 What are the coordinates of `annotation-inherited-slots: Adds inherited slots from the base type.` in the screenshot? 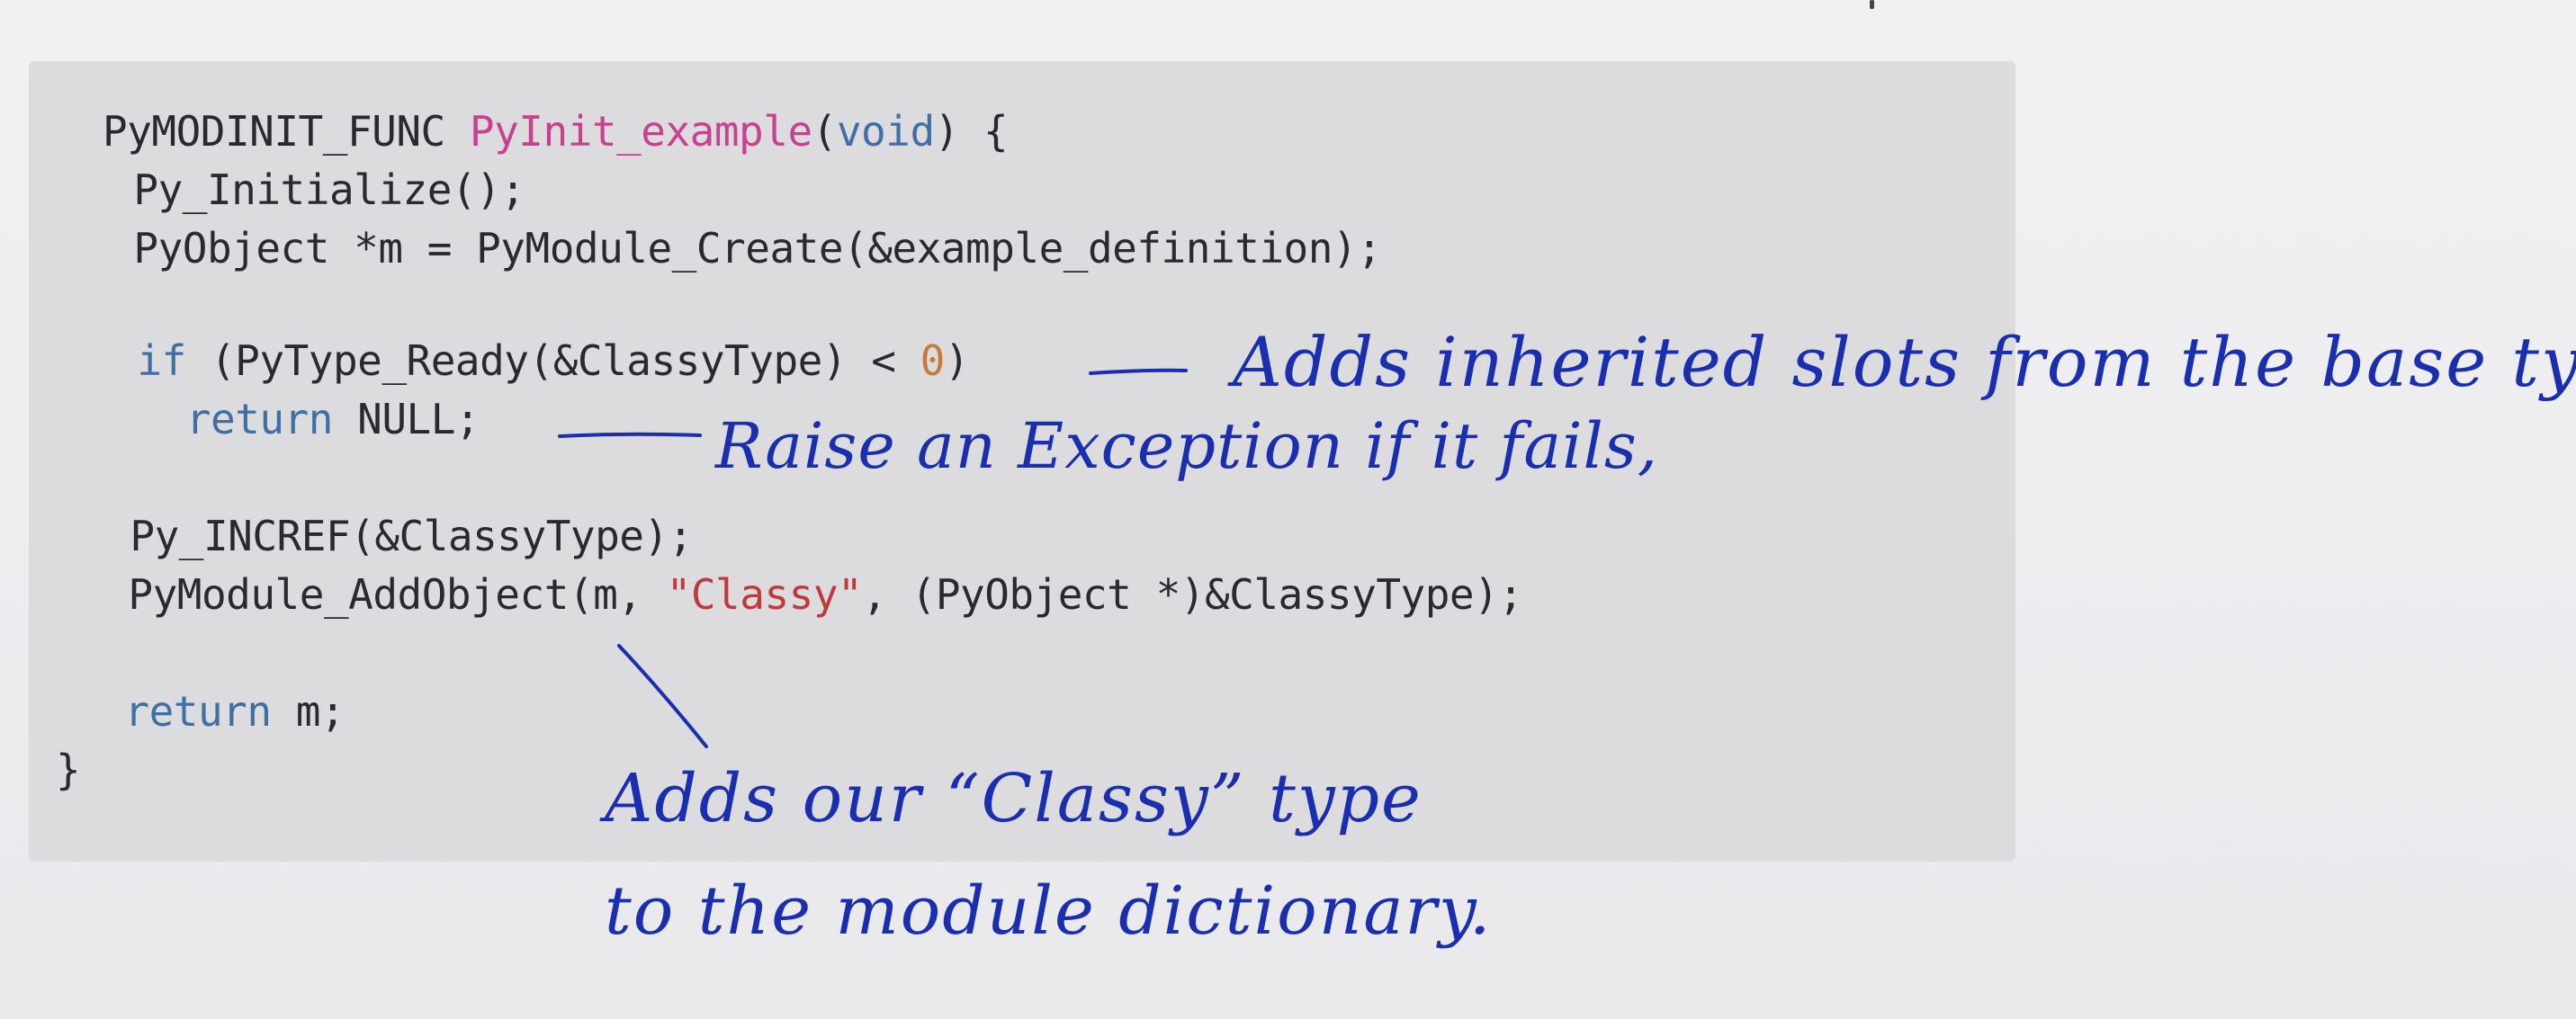 It's located at (1905, 362).